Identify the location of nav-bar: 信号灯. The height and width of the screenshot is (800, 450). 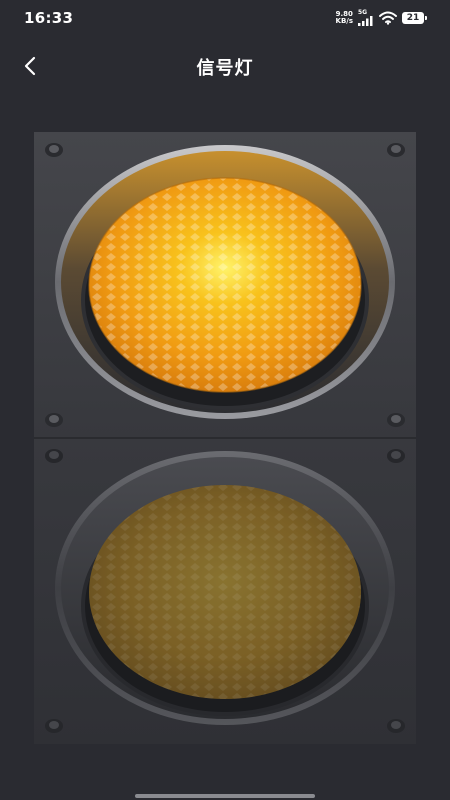
(225, 66).